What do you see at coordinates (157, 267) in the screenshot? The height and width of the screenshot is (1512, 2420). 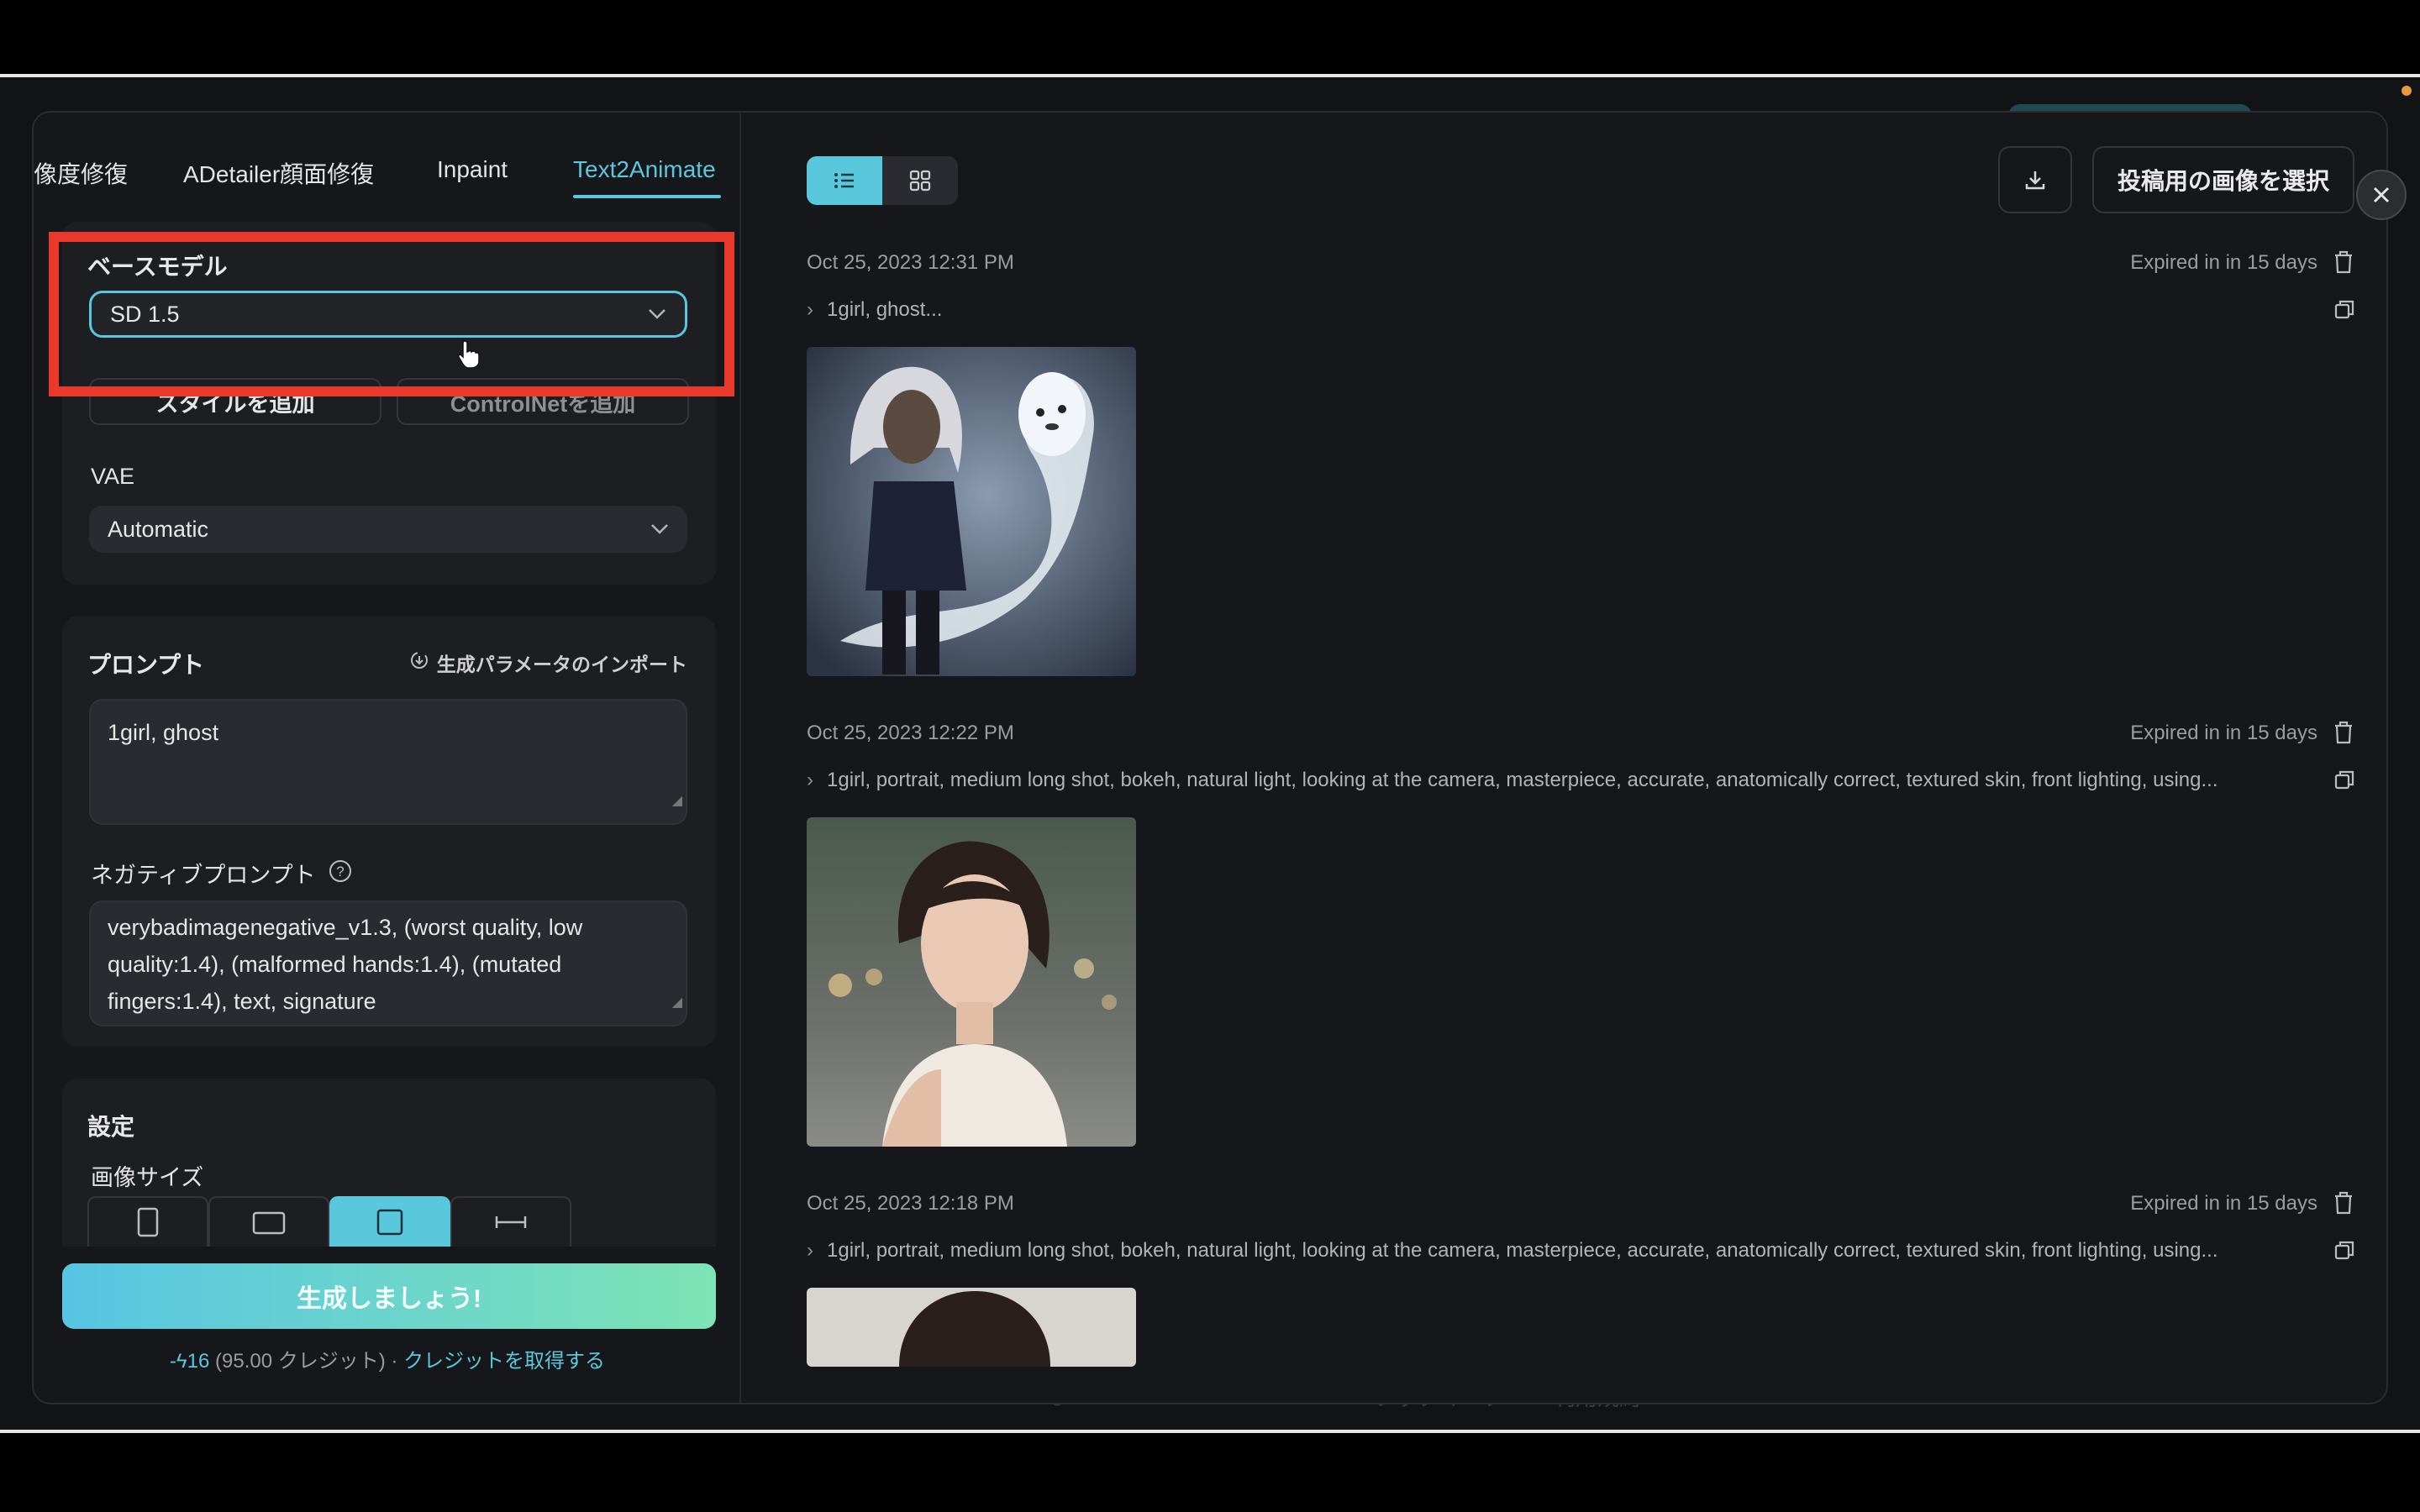 I see `base-model-label: ベースモデル` at bounding box center [157, 267].